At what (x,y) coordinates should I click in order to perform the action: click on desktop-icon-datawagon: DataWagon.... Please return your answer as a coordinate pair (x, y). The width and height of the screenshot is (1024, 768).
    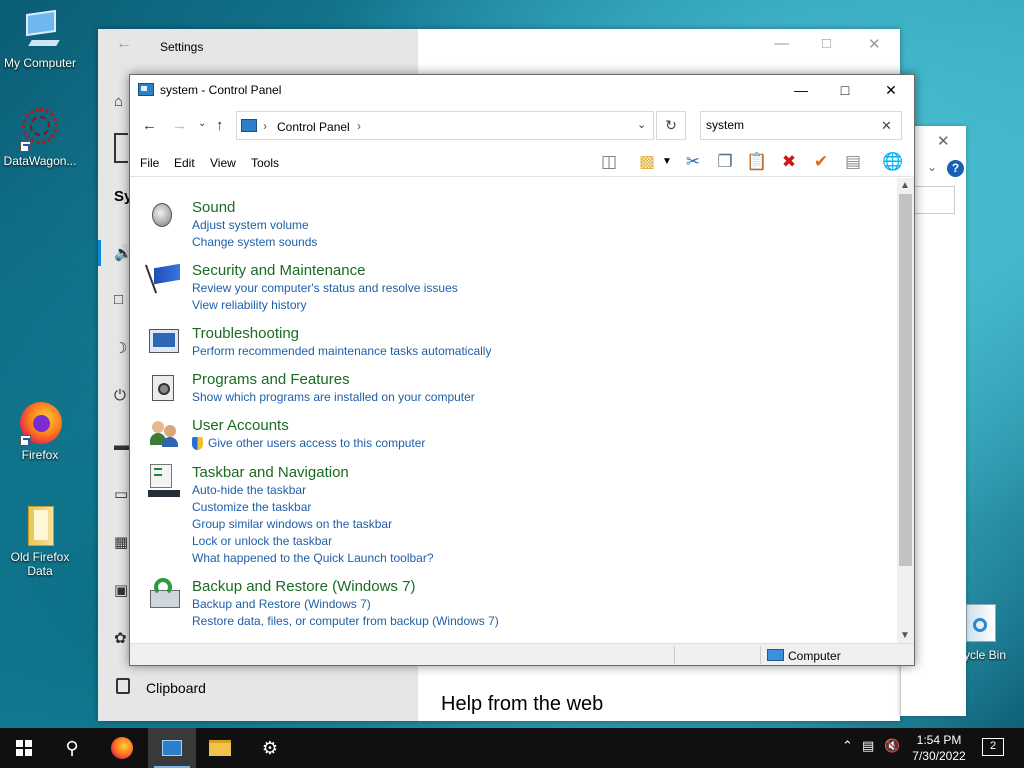
    Looking at the image, I should click on (40, 138).